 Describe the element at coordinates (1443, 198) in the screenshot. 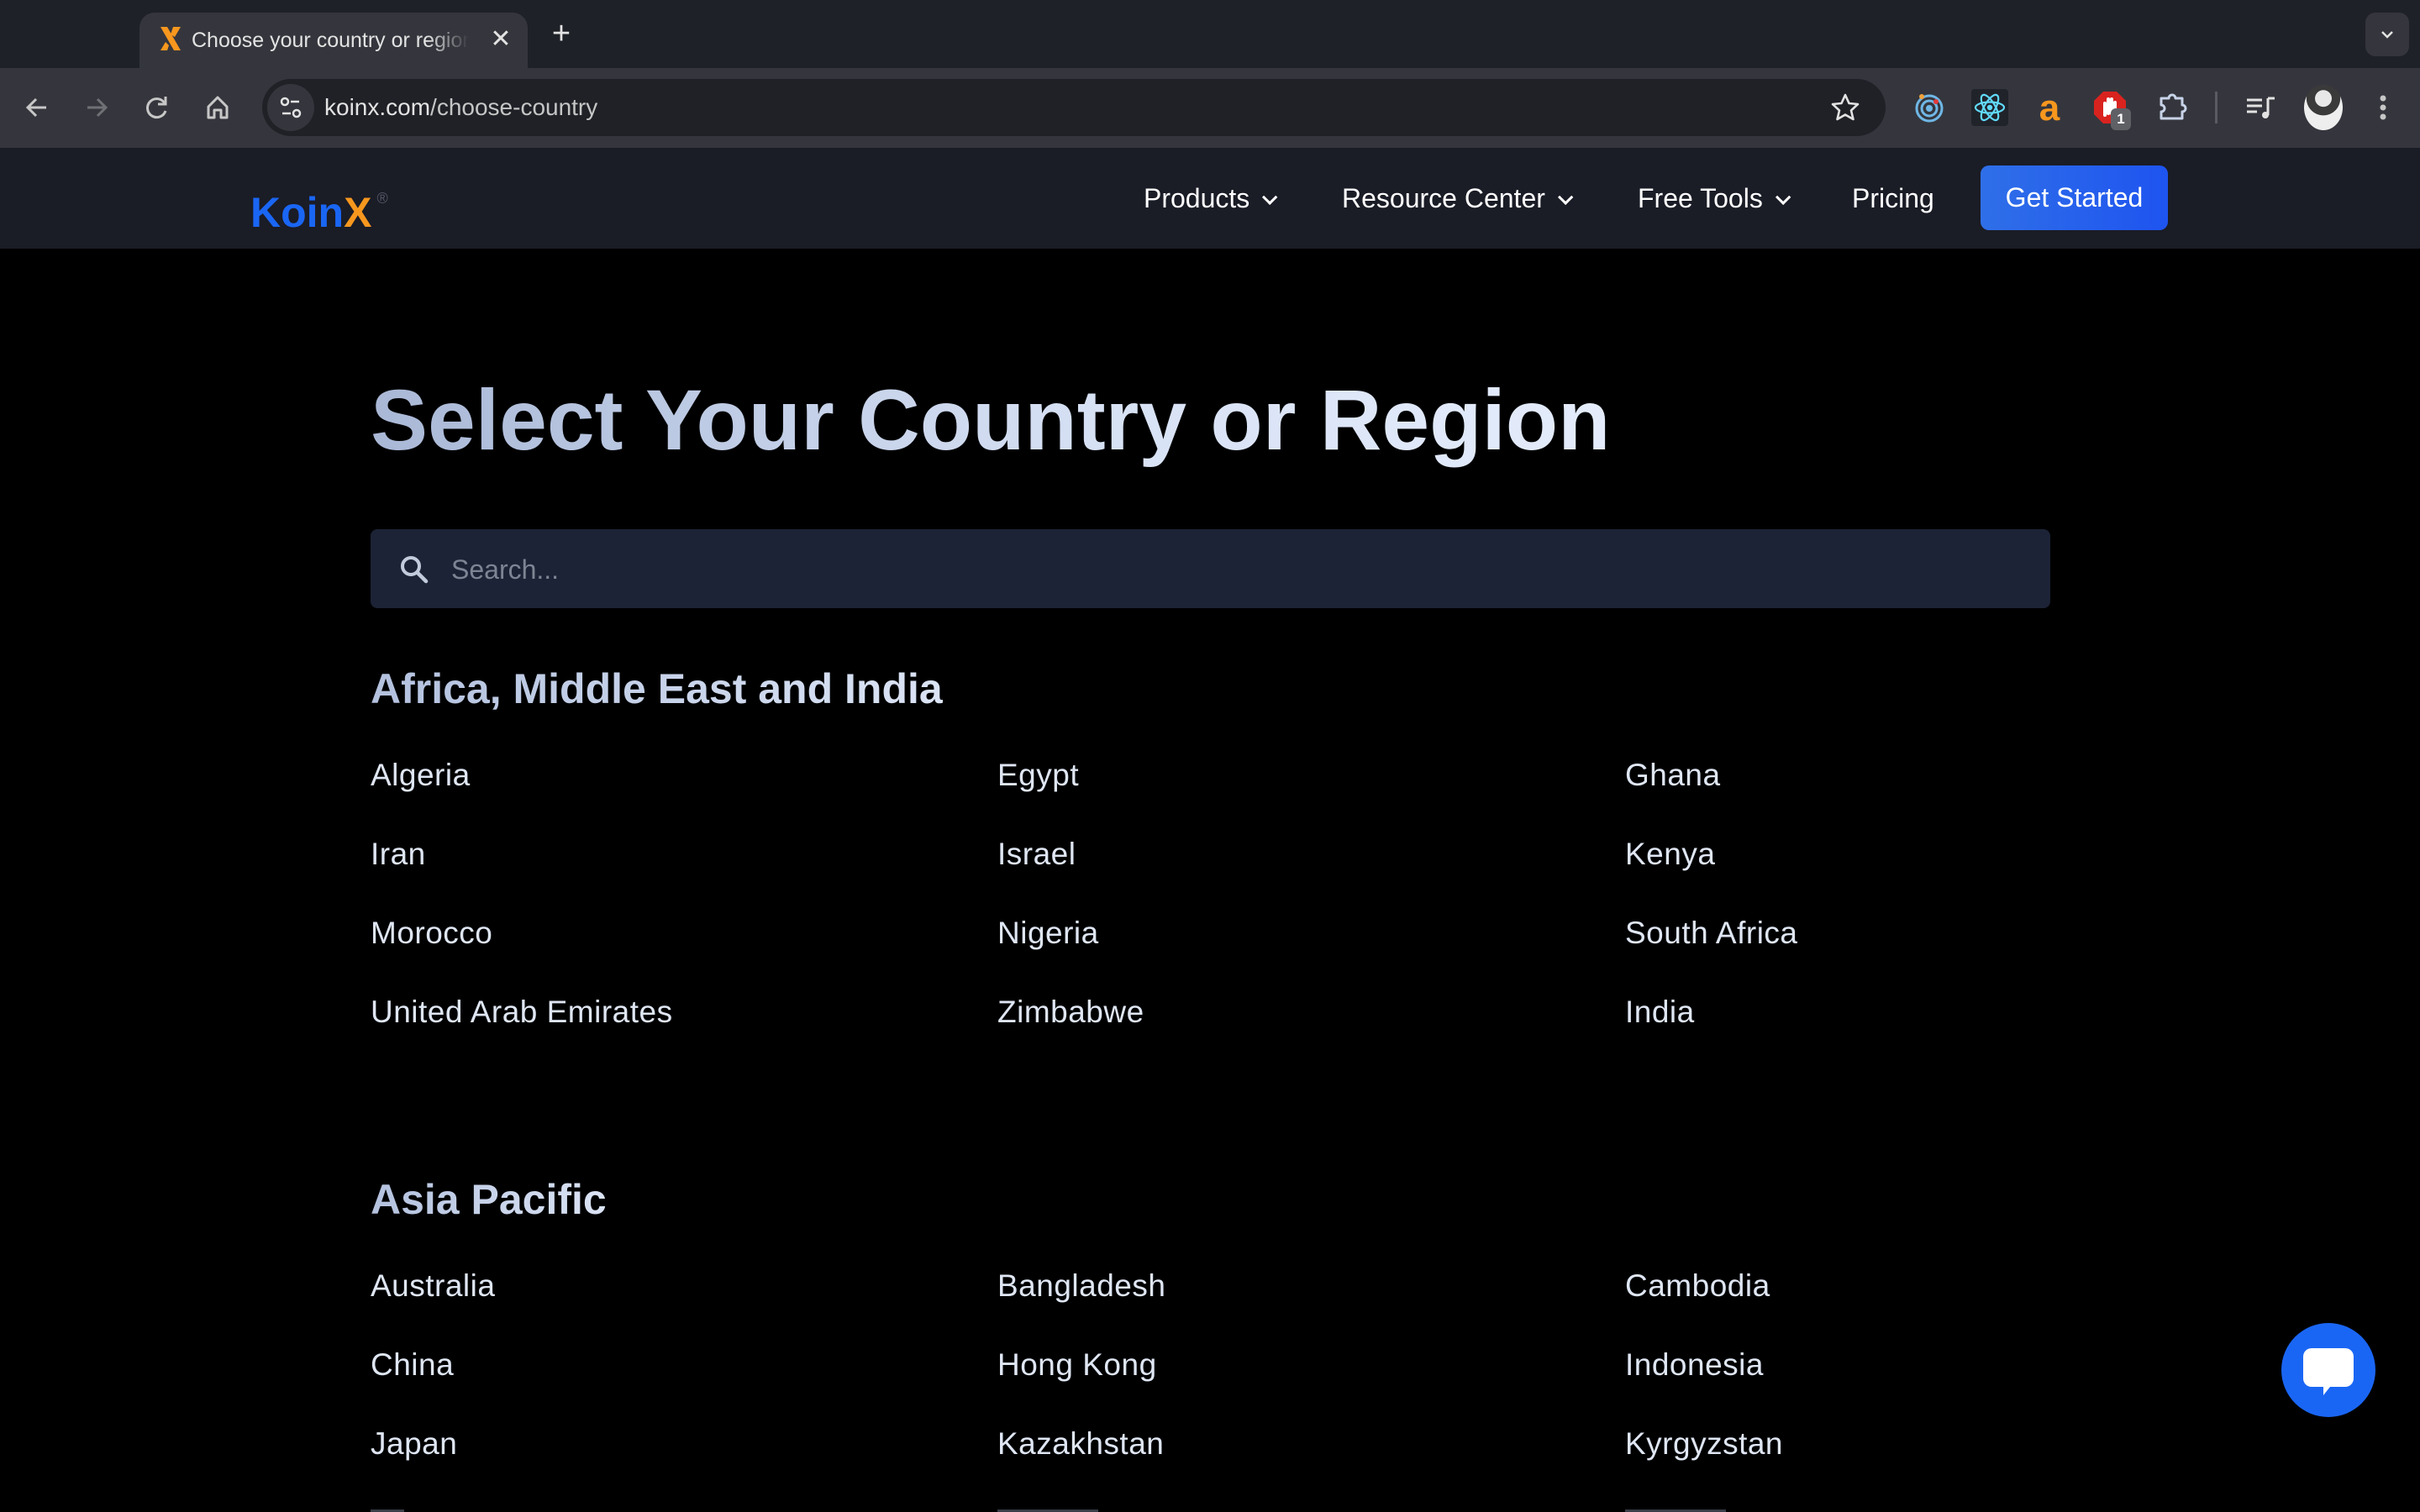

I see `nav-resource-center-label: Resource Center` at that location.